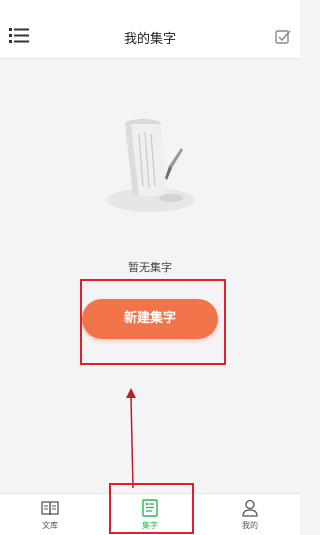 The image size is (320, 535). What do you see at coordinates (283, 37) in the screenshot?
I see `checkbox-edit-icon` at bounding box center [283, 37].